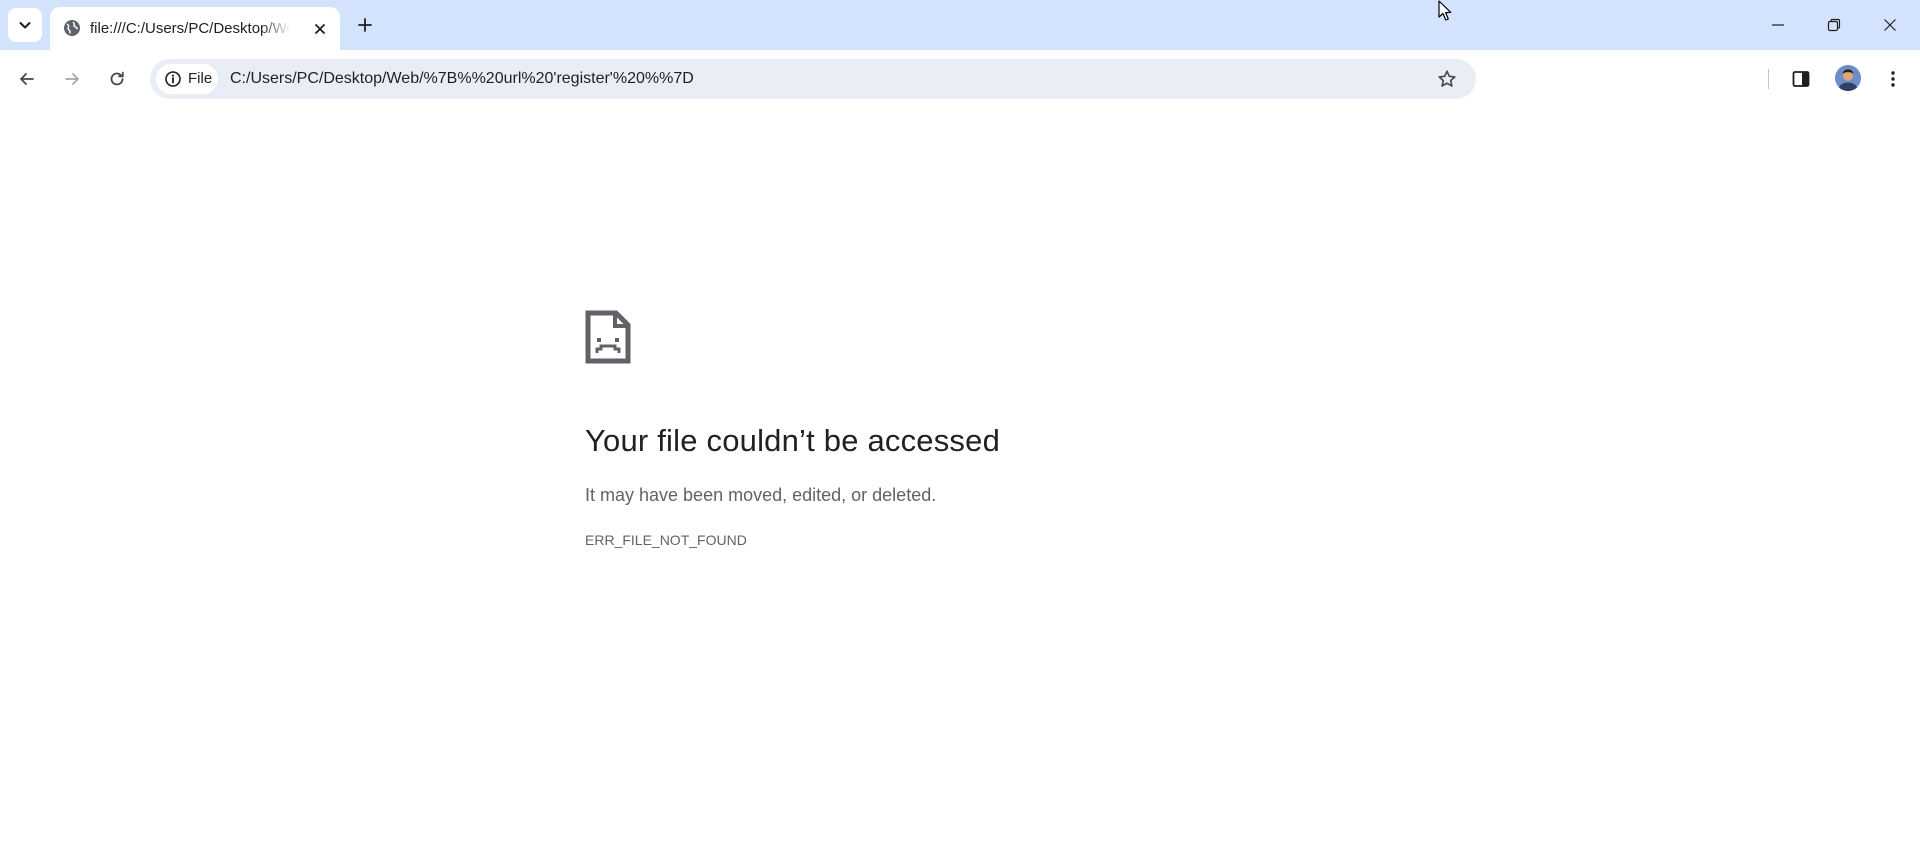 This screenshot has height=846, width=1920. I want to click on toolbar-divider, so click(1768, 79).